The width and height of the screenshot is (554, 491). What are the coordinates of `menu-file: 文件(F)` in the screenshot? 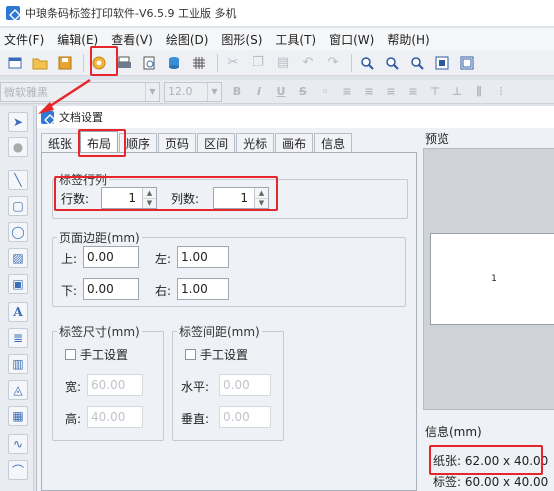 It's located at (24, 39).